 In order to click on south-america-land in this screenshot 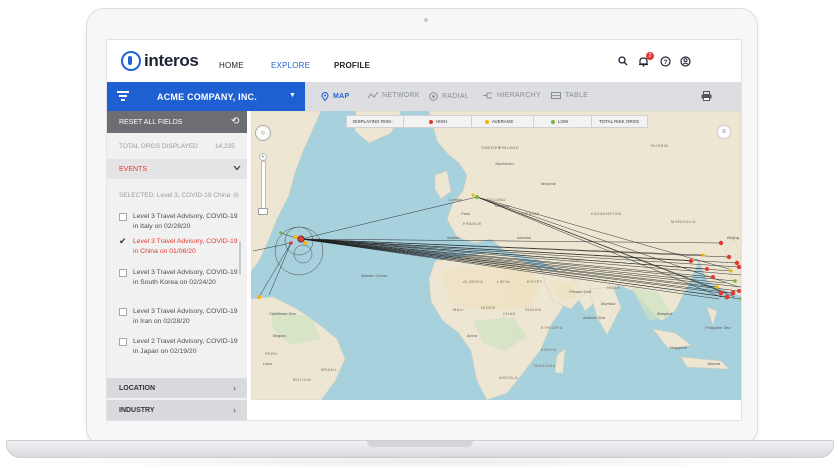, I will do `click(298, 348)`.